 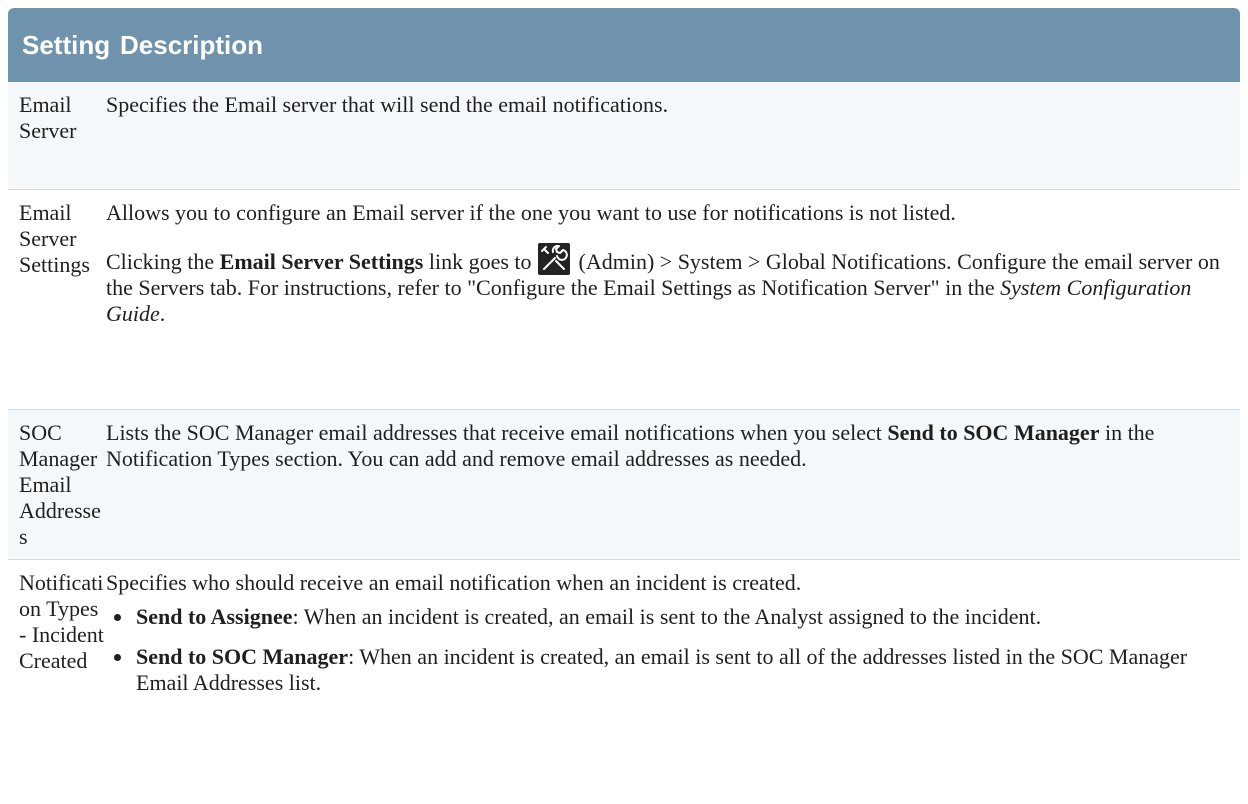 I want to click on setting-name: Email Server Settings, so click(x=57, y=299).